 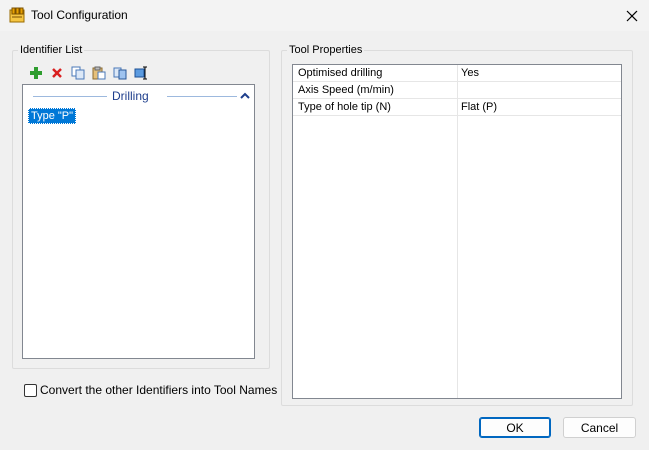 I want to click on collapse-icon, so click(x=245, y=96).